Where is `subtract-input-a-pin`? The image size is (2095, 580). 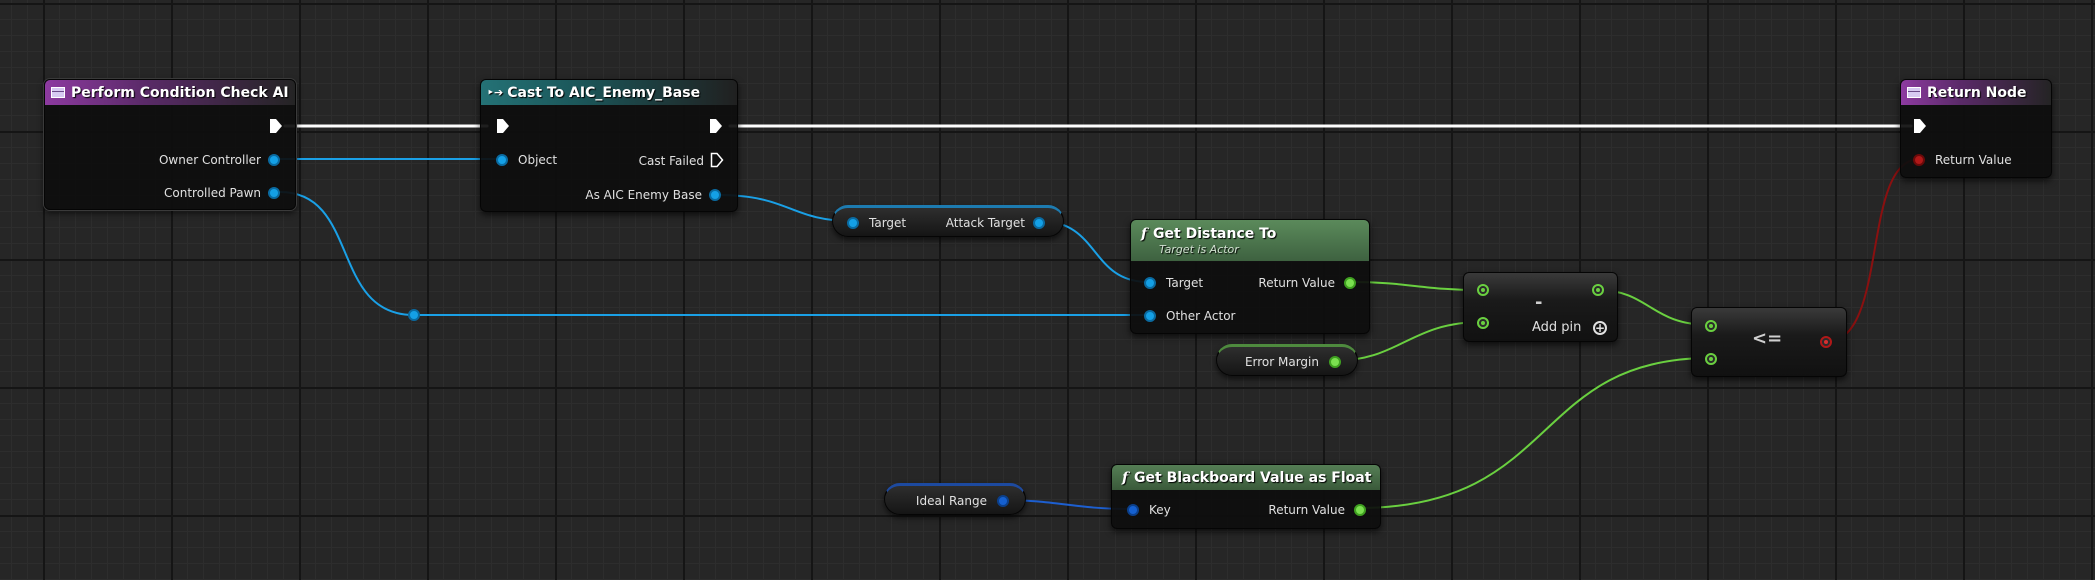 subtract-input-a-pin is located at coordinates (1483, 290).